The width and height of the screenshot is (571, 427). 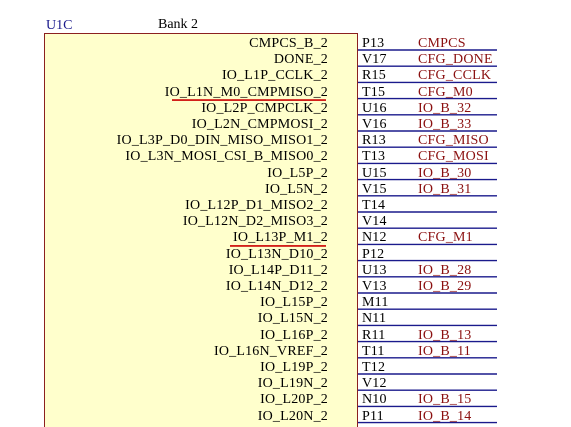 What do you see at coordinates (280, 238) in the screenshot?
I see `pin-name-label: IO_L13P_M1_2` at bounding box center [280, 238].